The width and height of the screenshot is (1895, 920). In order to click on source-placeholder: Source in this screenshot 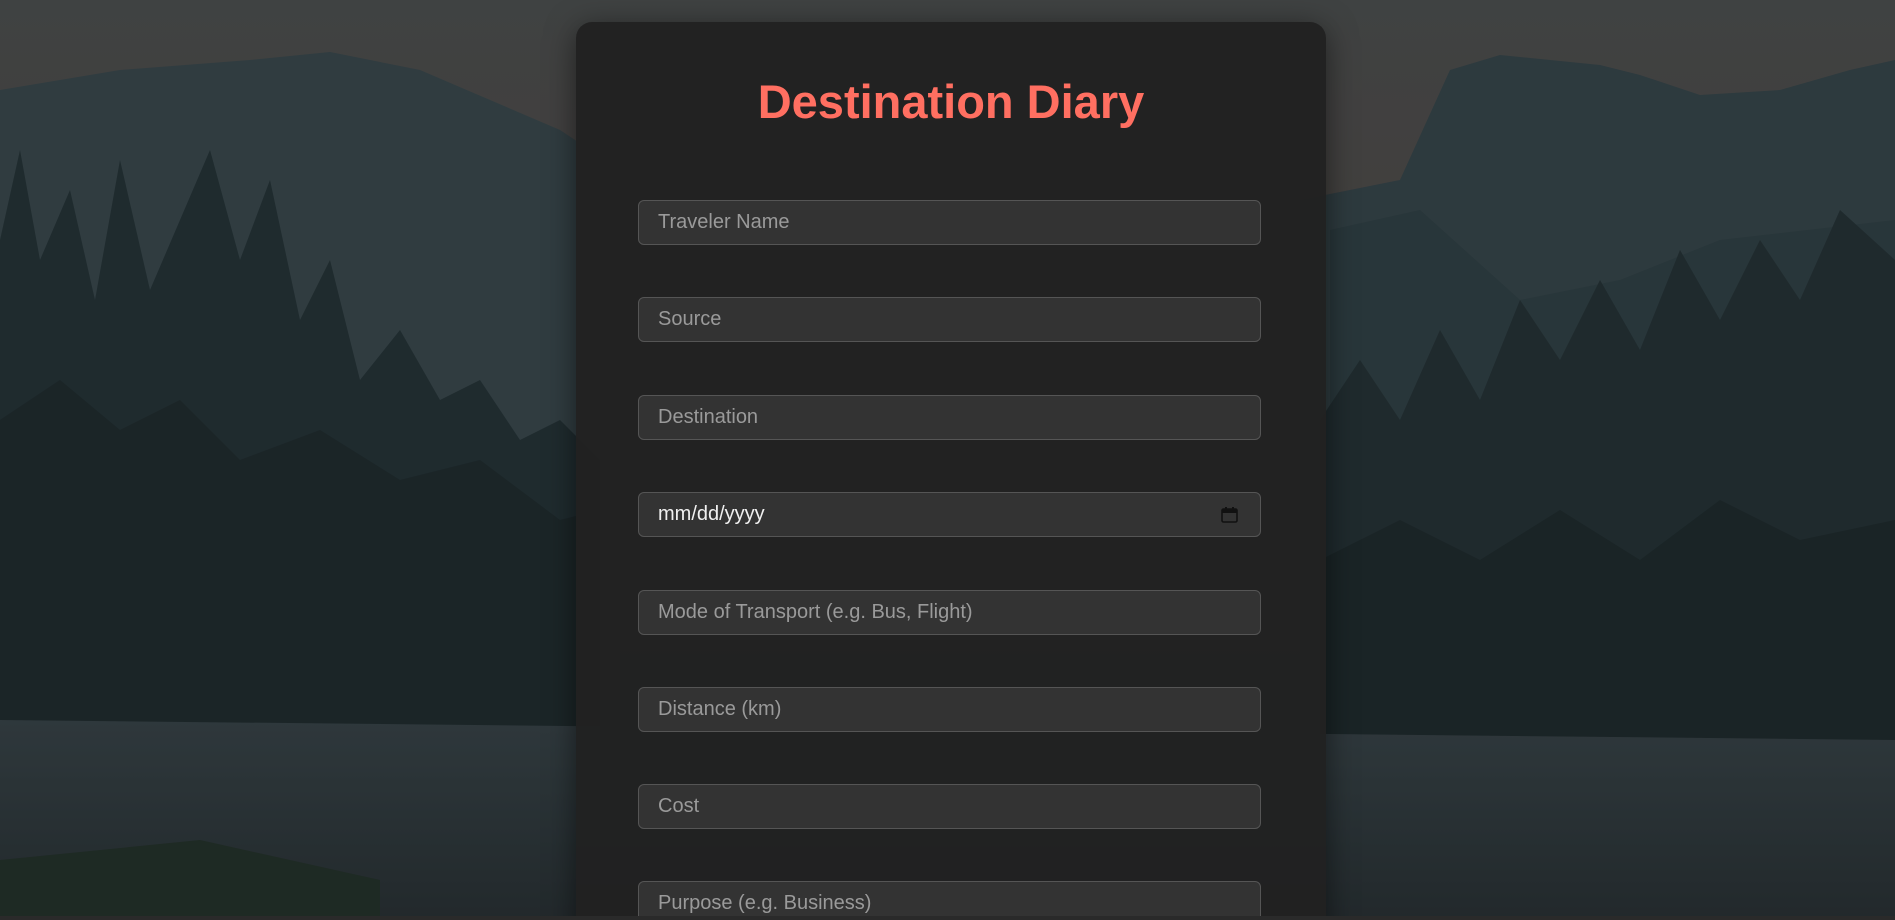, I will do `click(690, 319)`.